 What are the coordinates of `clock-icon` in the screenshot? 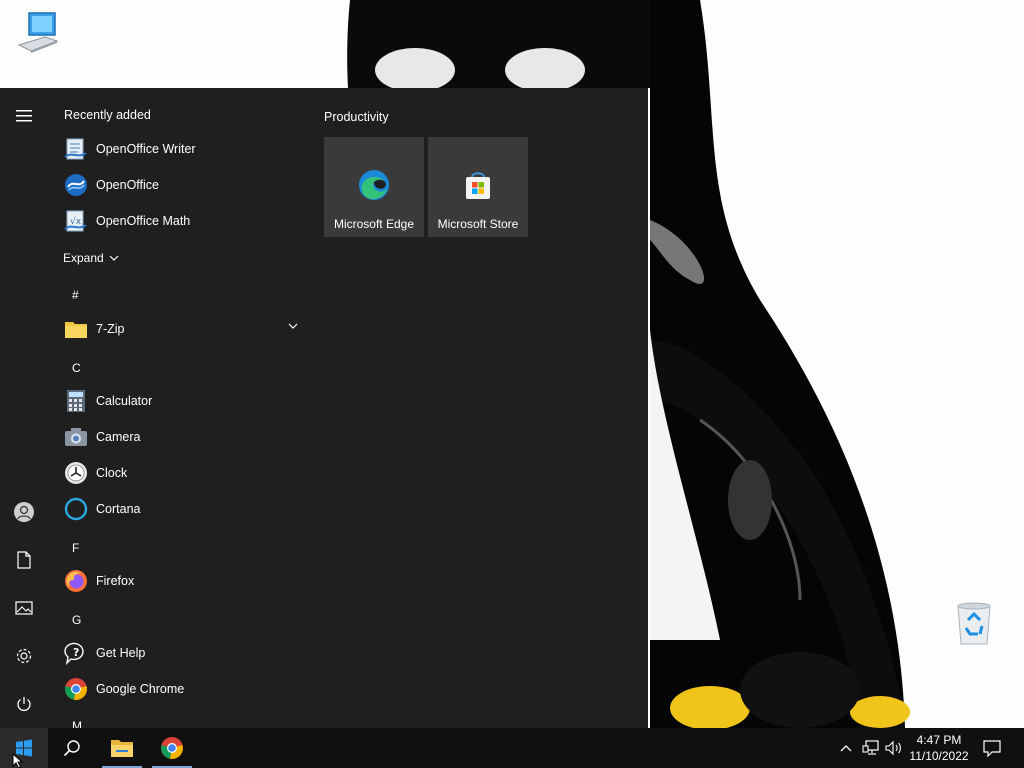 It's located at (76, 473).